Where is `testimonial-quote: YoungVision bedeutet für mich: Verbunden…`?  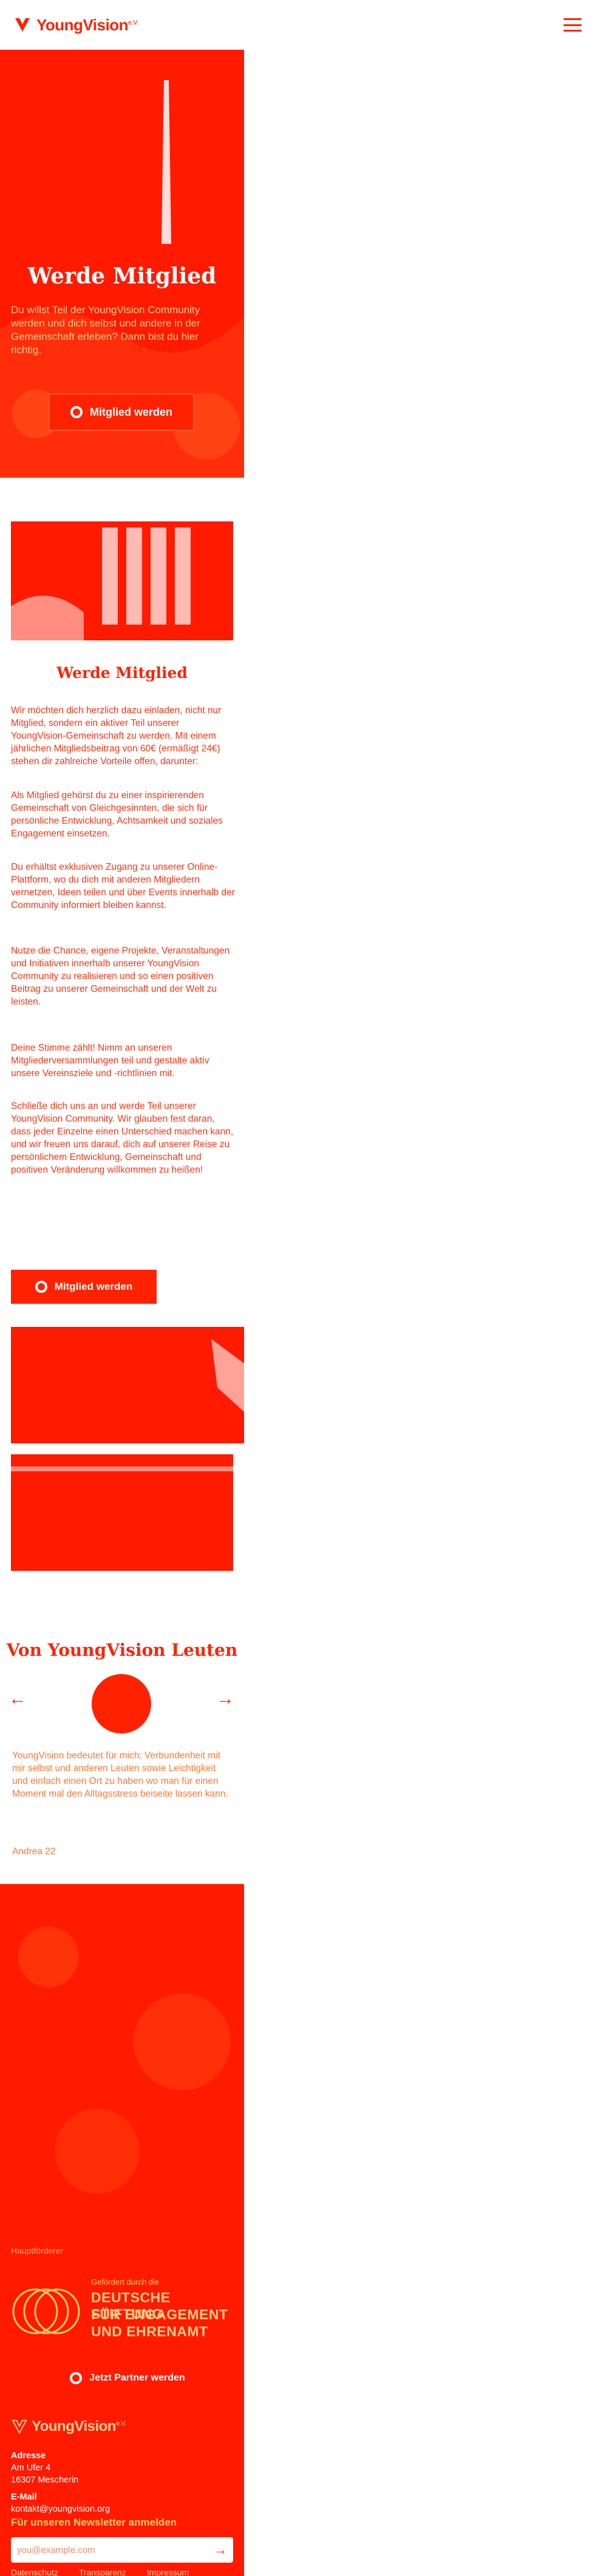
testimonial-quote: YoungVision bedeutet für mich: Verbunden… is located at coordinates (120, 1775).